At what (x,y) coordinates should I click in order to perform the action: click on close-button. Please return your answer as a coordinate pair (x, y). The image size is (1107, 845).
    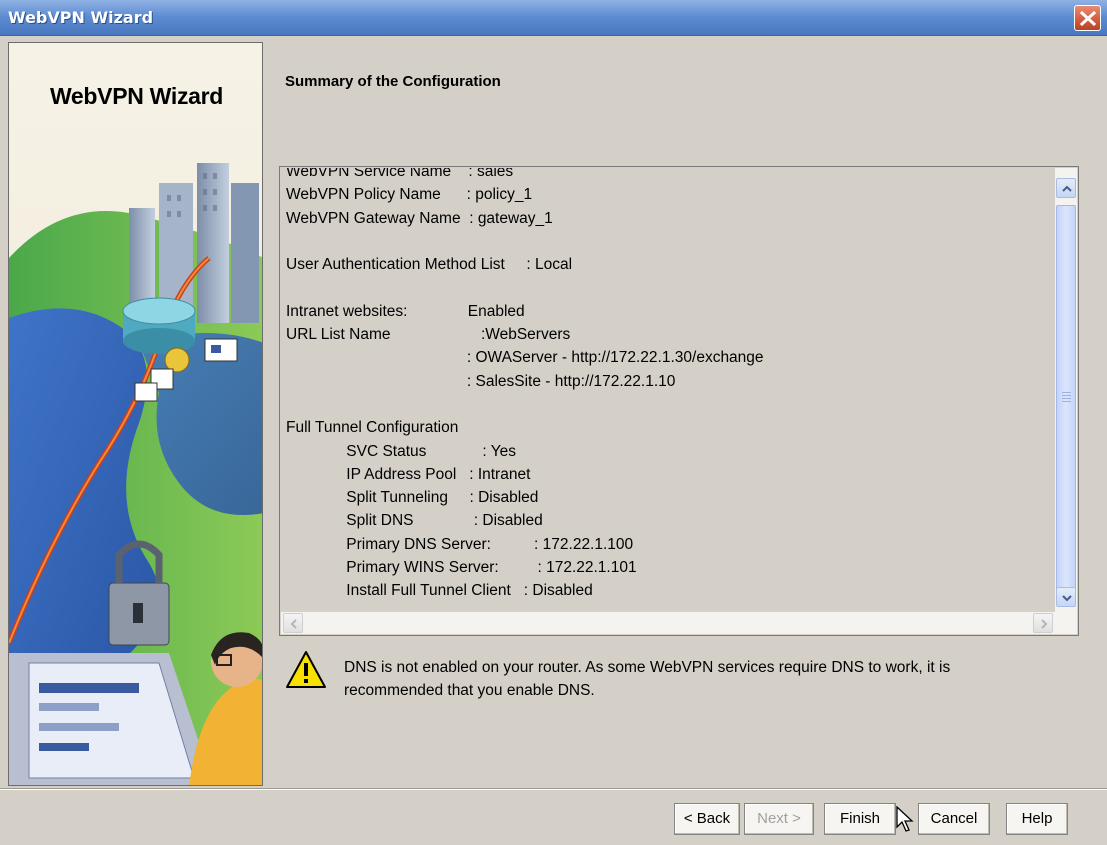
    Looking at the image, I should click on (1087, 18).